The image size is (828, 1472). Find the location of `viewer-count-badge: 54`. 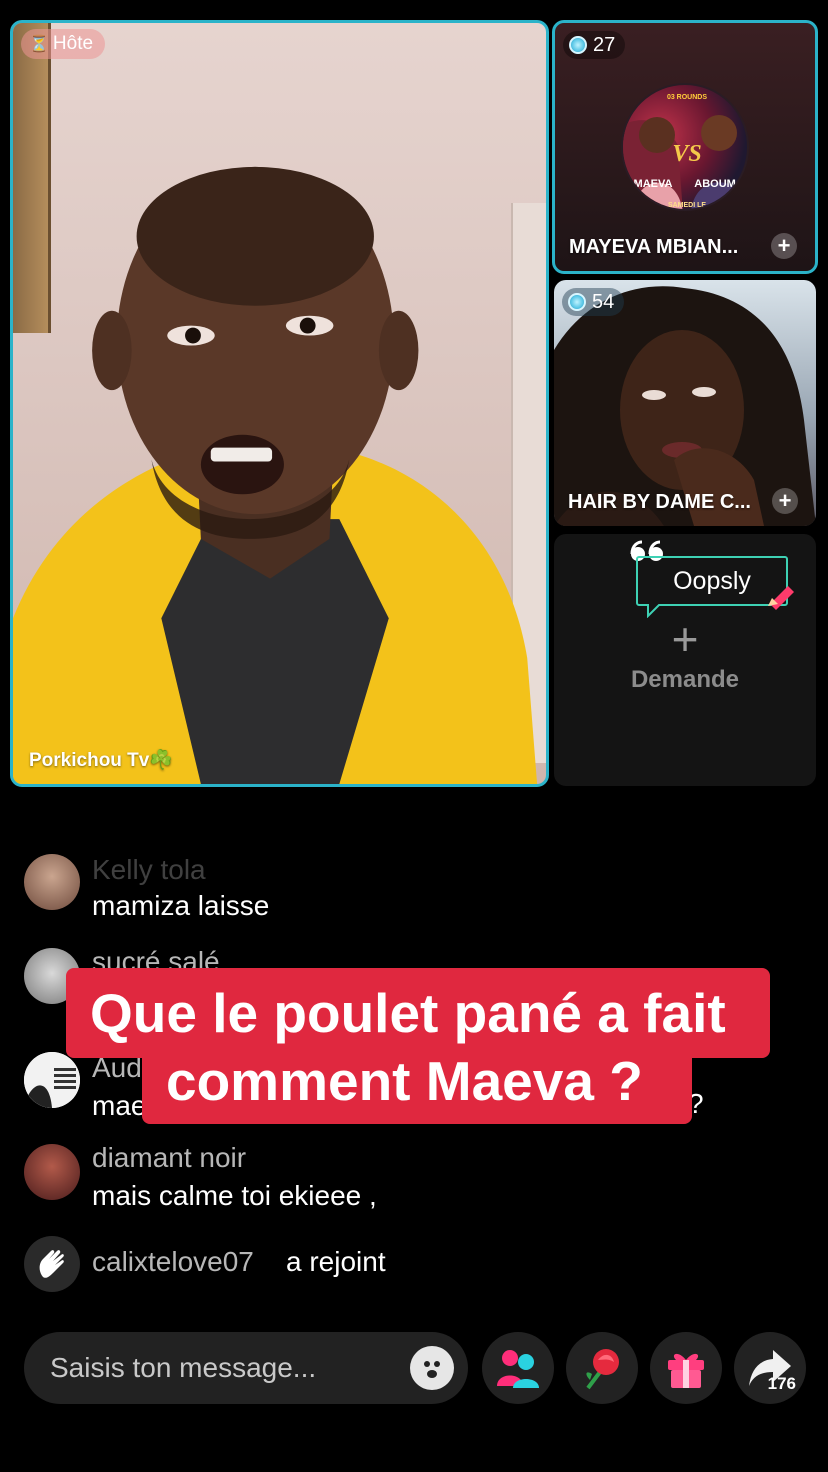

viewer-count-badge: 54 is located at coordinates (593, 302).